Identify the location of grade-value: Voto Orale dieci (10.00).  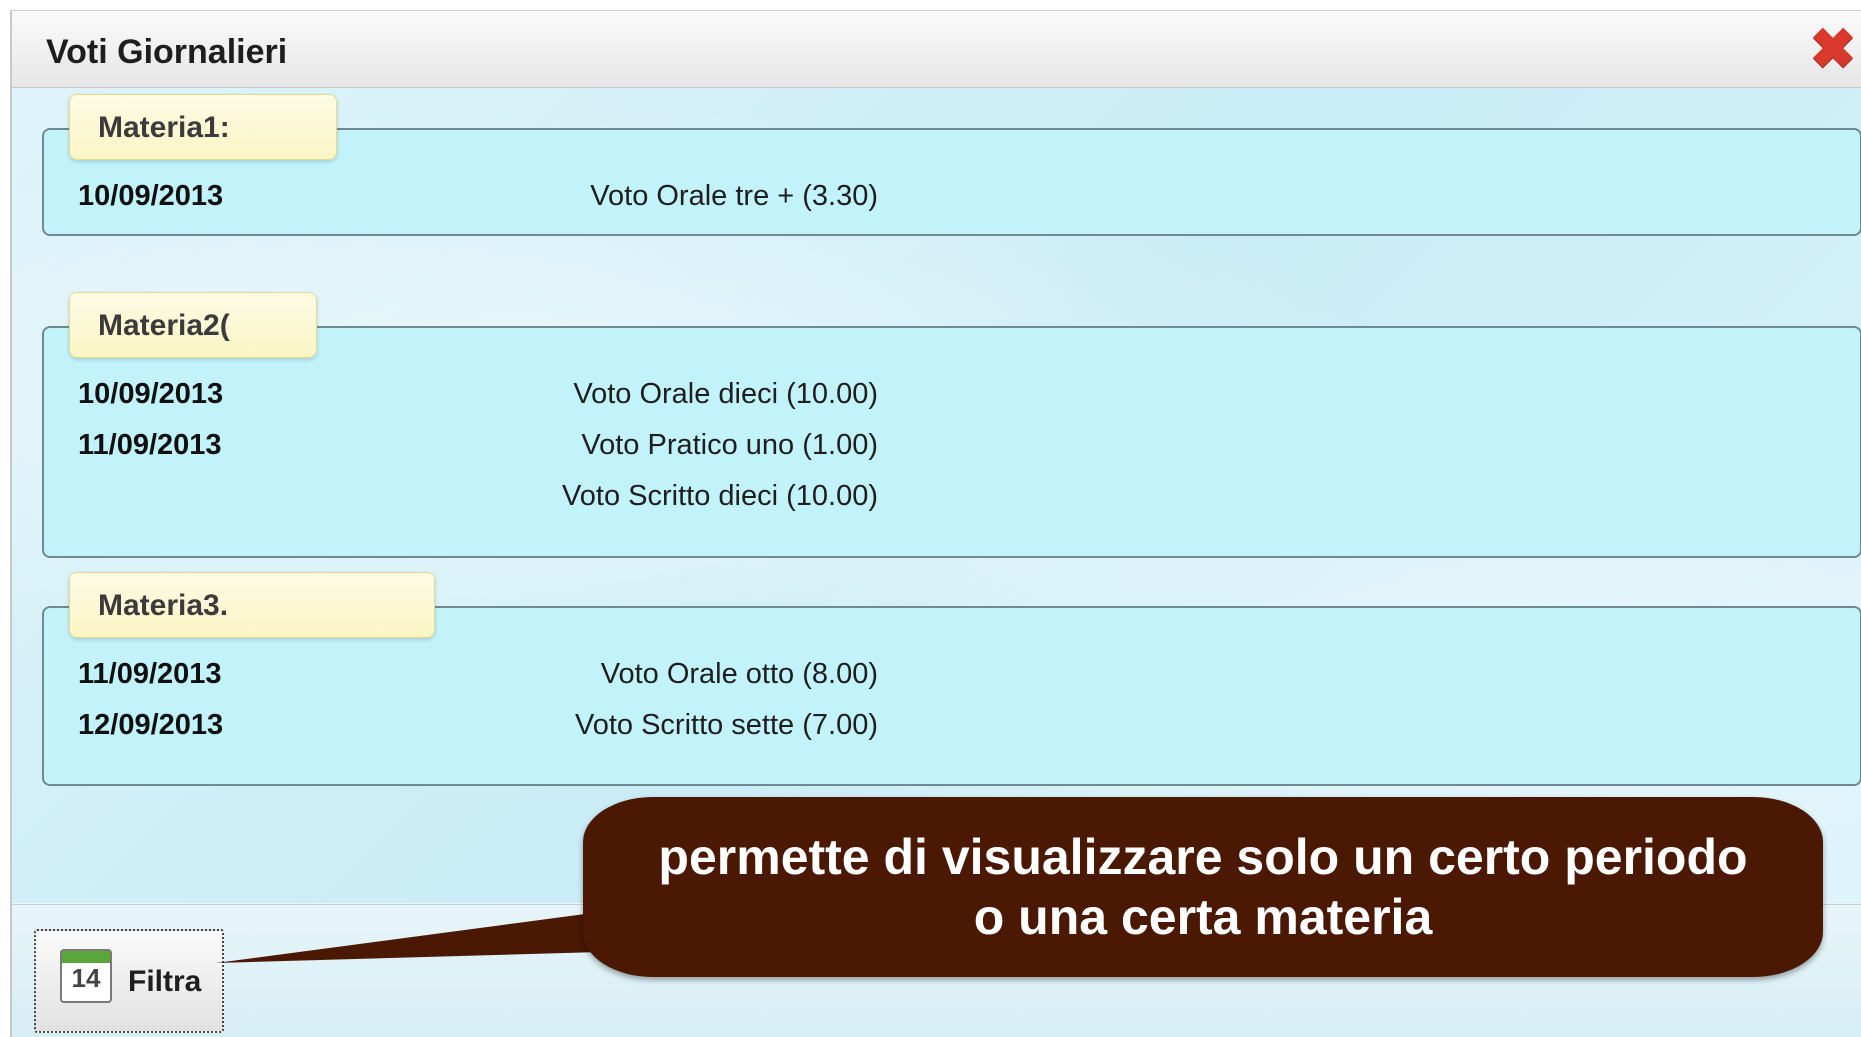
(725, 394).